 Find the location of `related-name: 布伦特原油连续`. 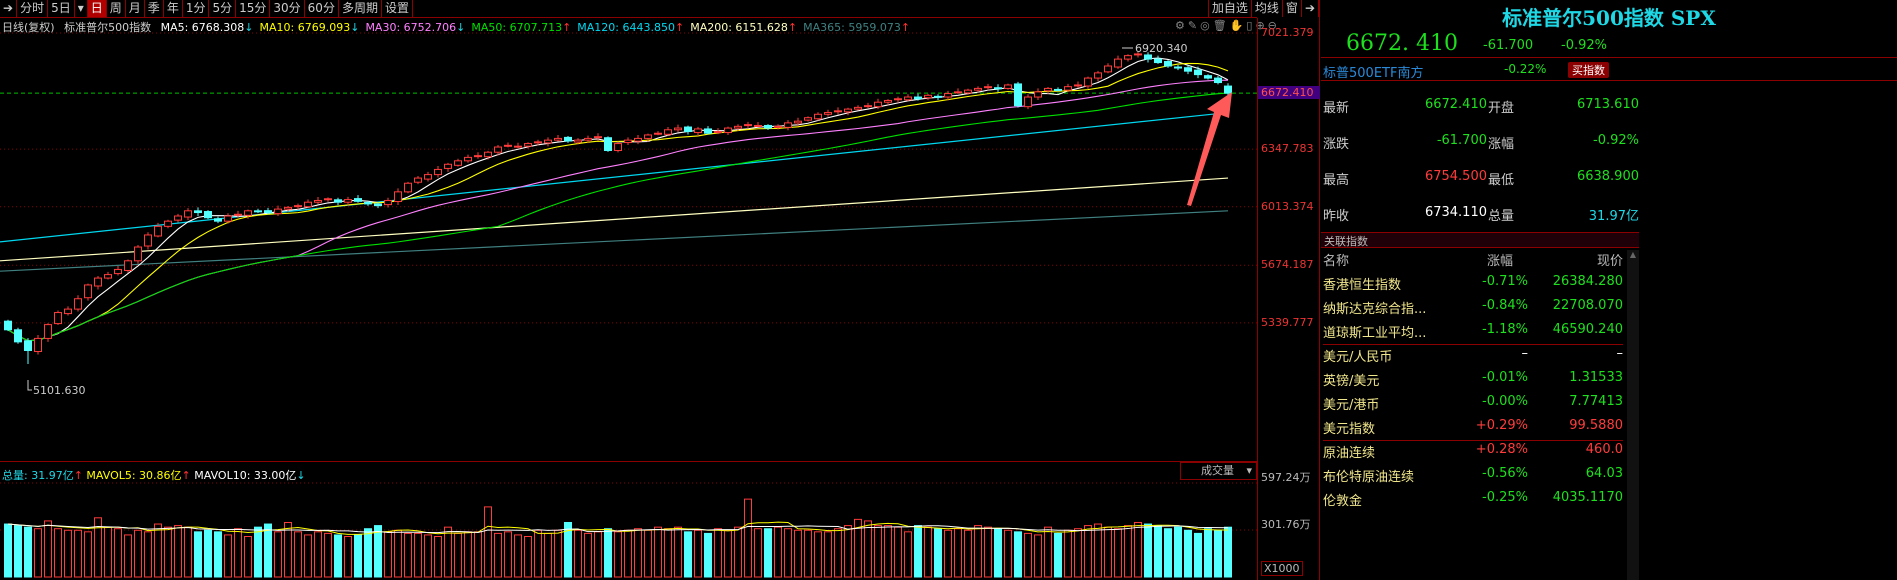

related-name: 布伦特原油连续 is located at coordinates (1369, 477).